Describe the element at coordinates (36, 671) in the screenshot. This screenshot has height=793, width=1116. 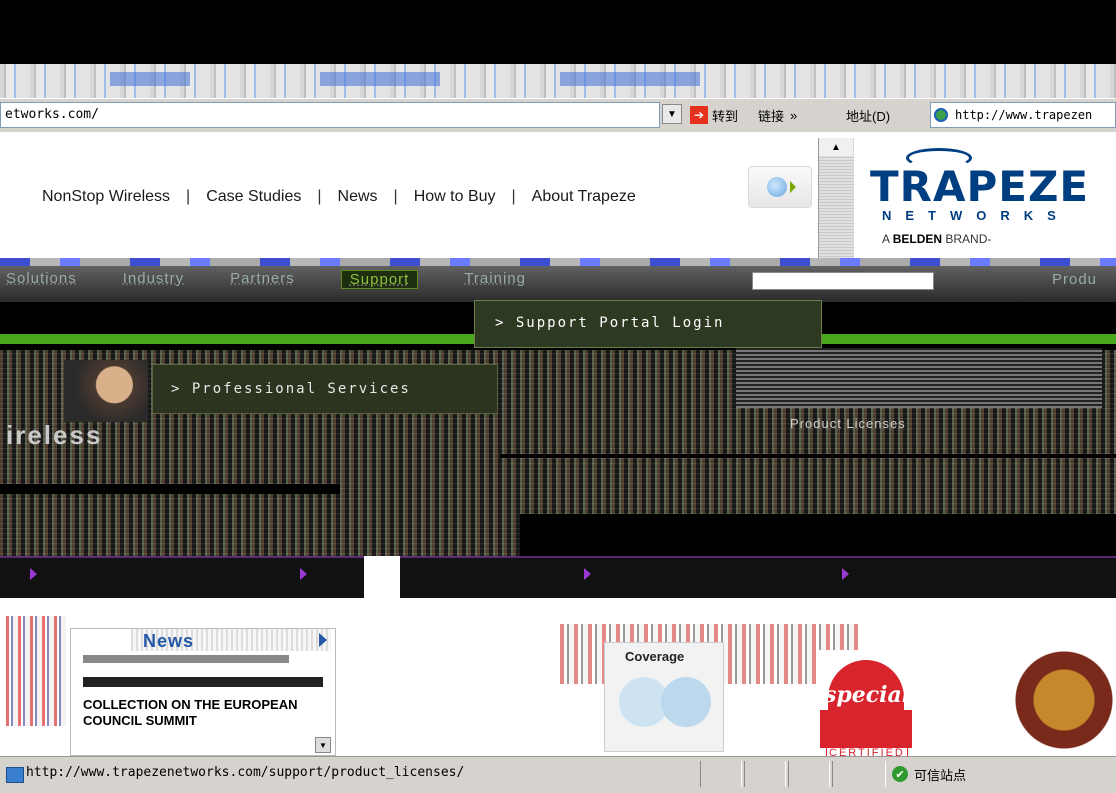
I see `lower-left-image` at that location.